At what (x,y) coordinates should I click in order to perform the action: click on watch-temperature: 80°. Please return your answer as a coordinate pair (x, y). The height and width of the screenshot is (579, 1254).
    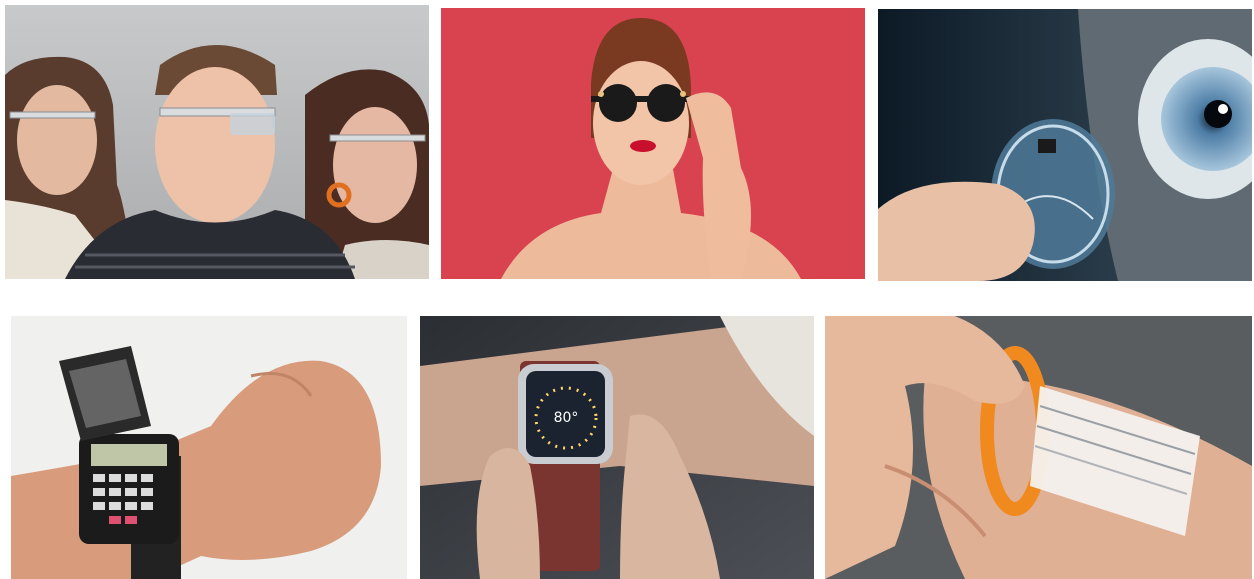
    Looking at the image, I should click on (566, 418).